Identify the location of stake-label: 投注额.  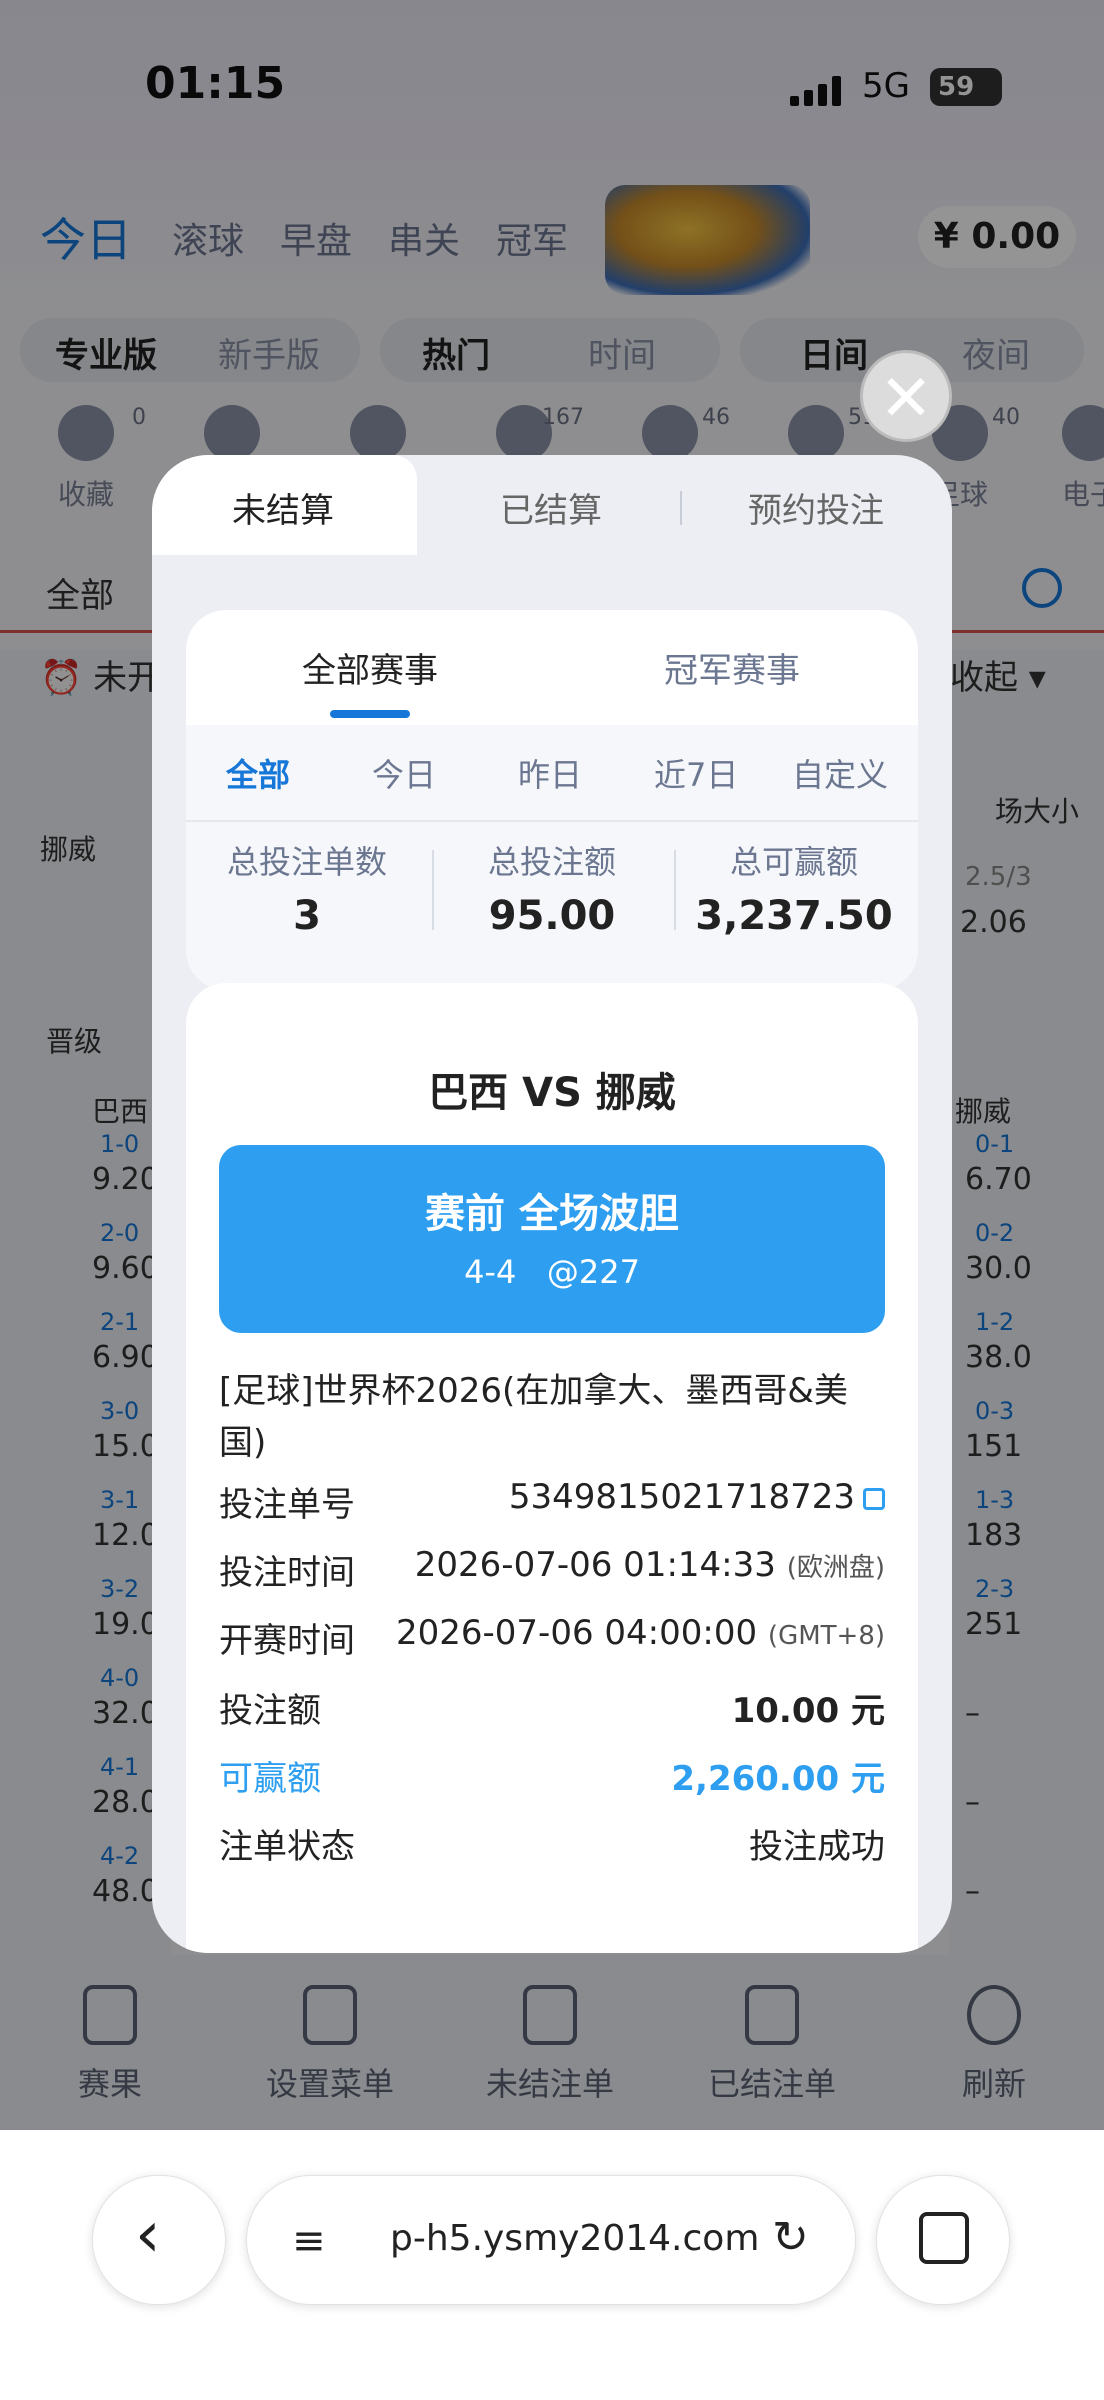
(270, 1711).